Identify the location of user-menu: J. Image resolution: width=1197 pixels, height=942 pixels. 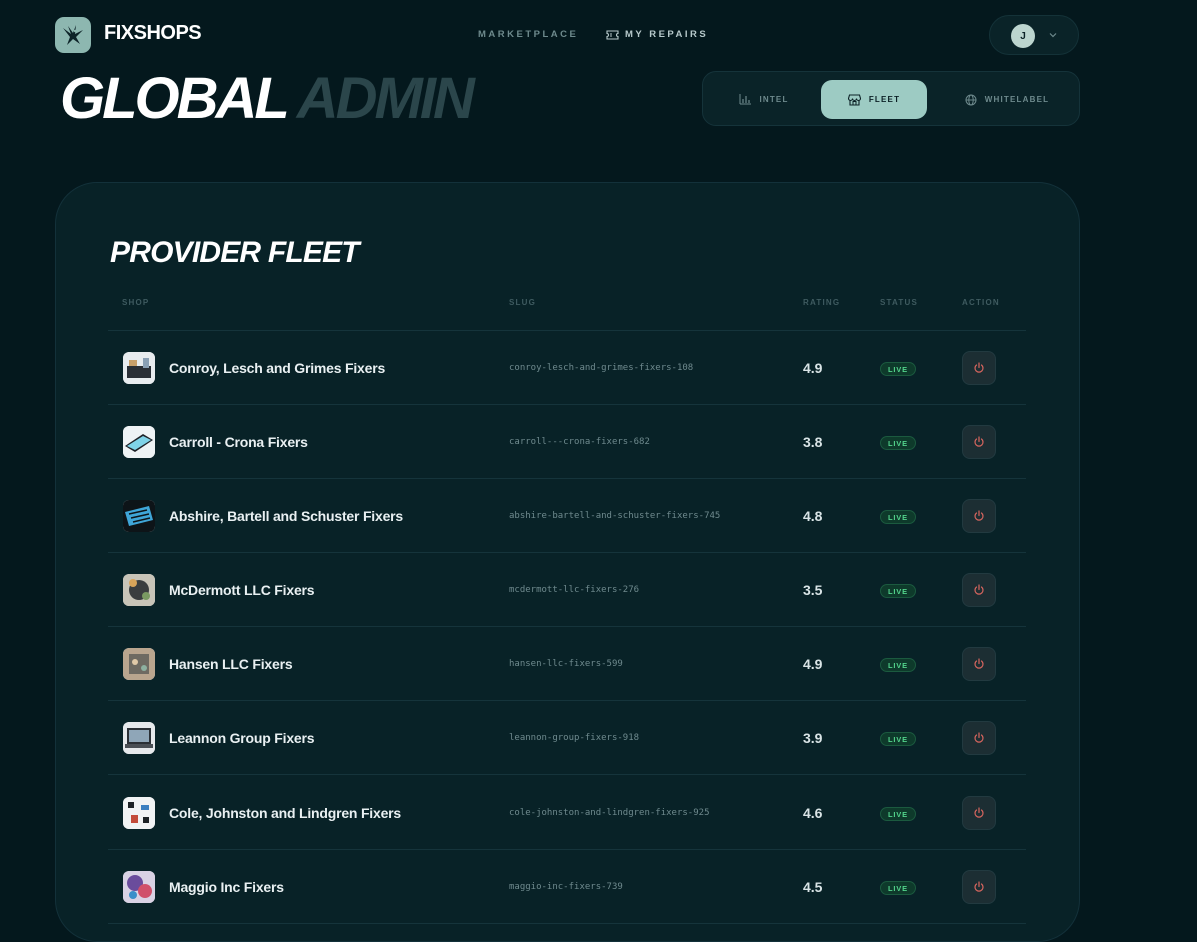
(1034, 35).